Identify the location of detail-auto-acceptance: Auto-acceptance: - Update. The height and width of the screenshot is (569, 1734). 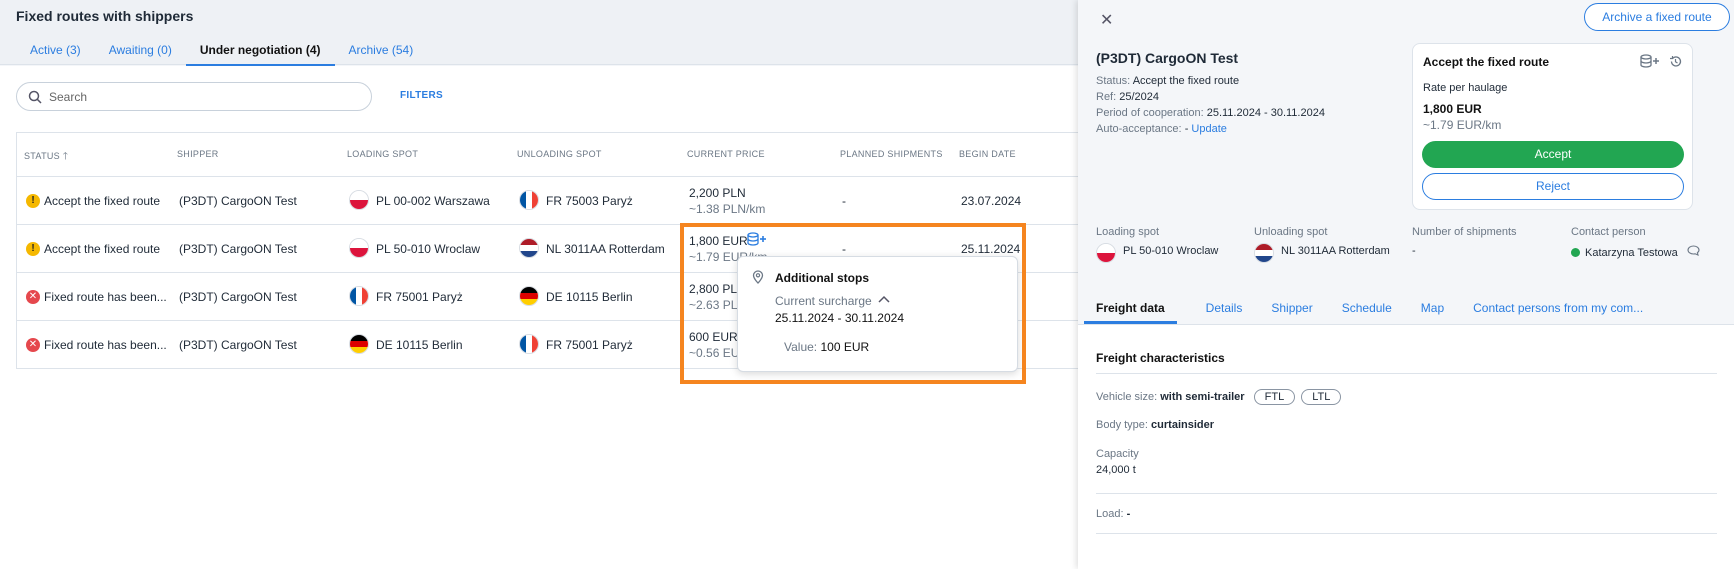
(1161, 129).